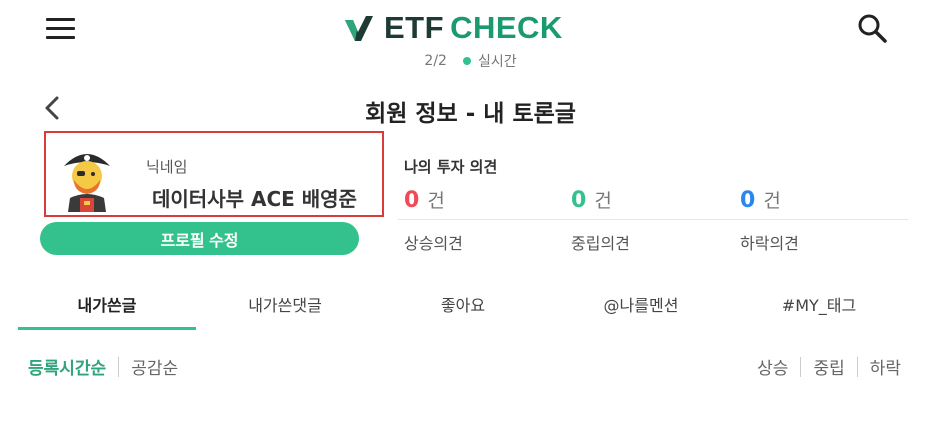  What do you see at coordinates (579, 200) in the screenshot?
I see `neutral-count-value: 0` at bounding box center [579, 200].